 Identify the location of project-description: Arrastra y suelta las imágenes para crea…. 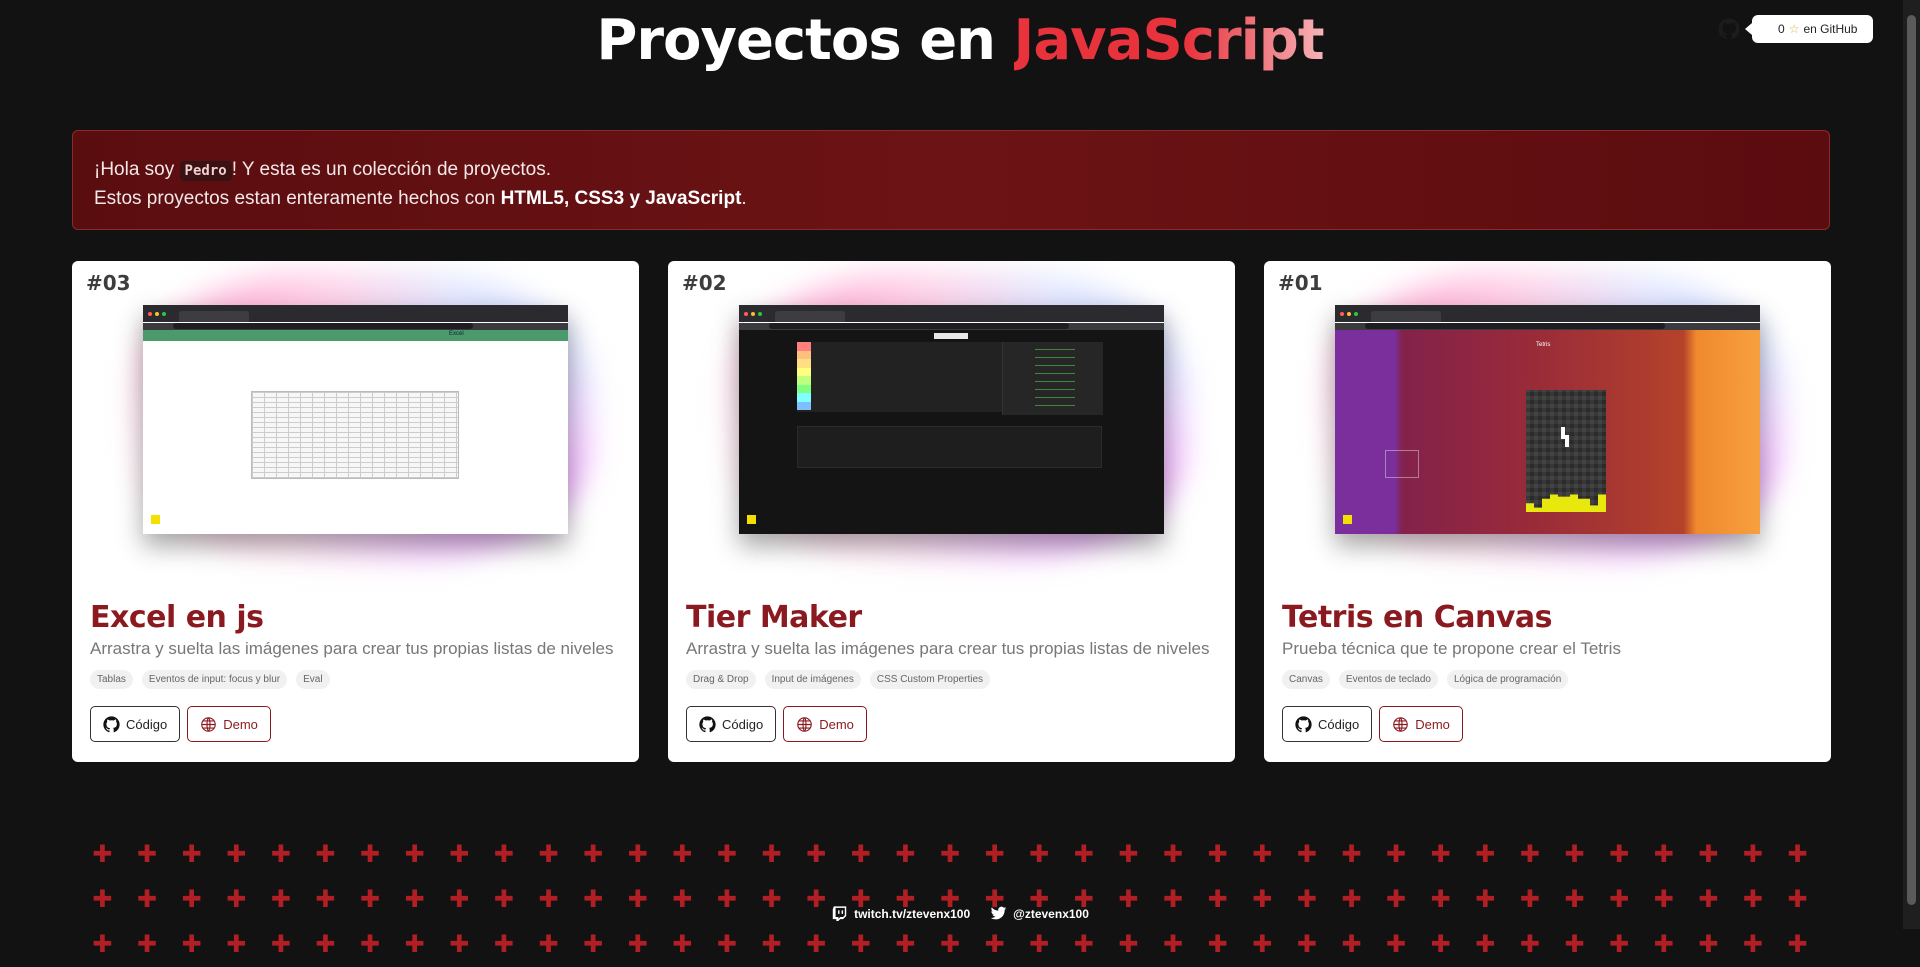
(352, 648).